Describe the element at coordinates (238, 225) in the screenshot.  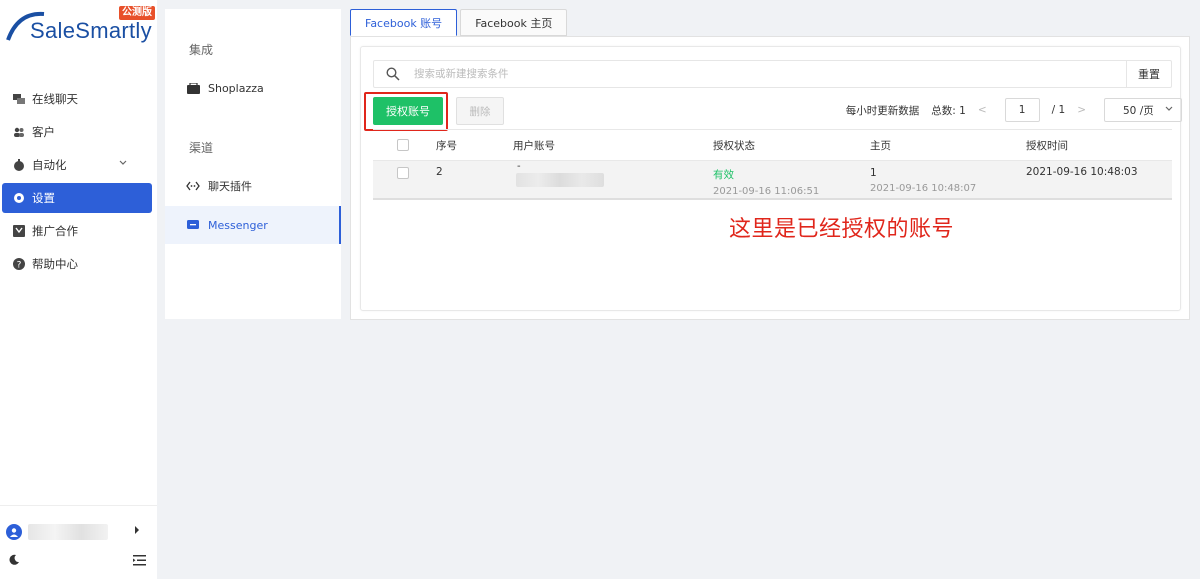
I see `nav-label: Messenger` at that location.